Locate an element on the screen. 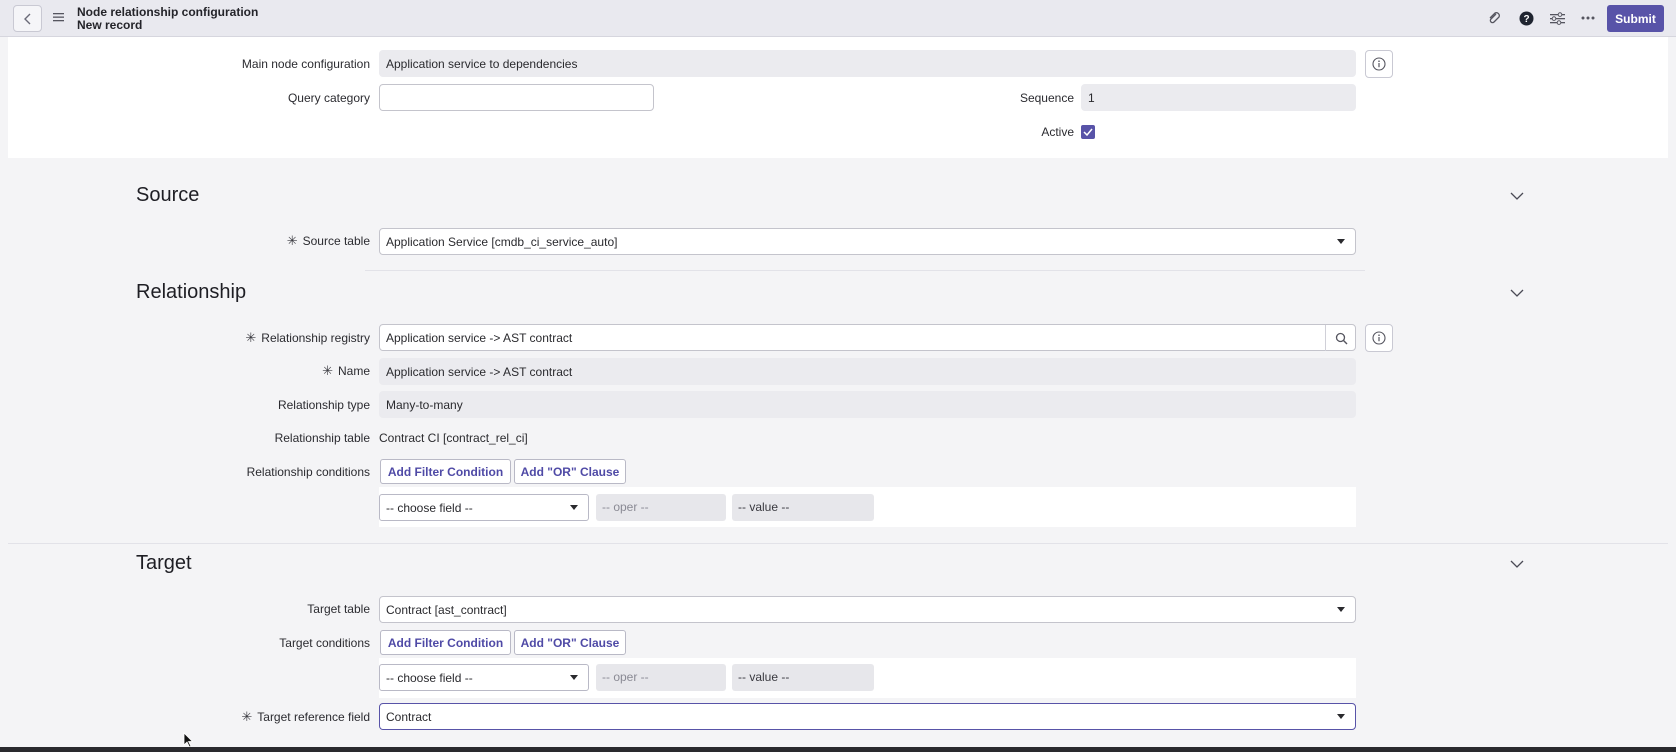  back-button is located at coordinates (27, 18).